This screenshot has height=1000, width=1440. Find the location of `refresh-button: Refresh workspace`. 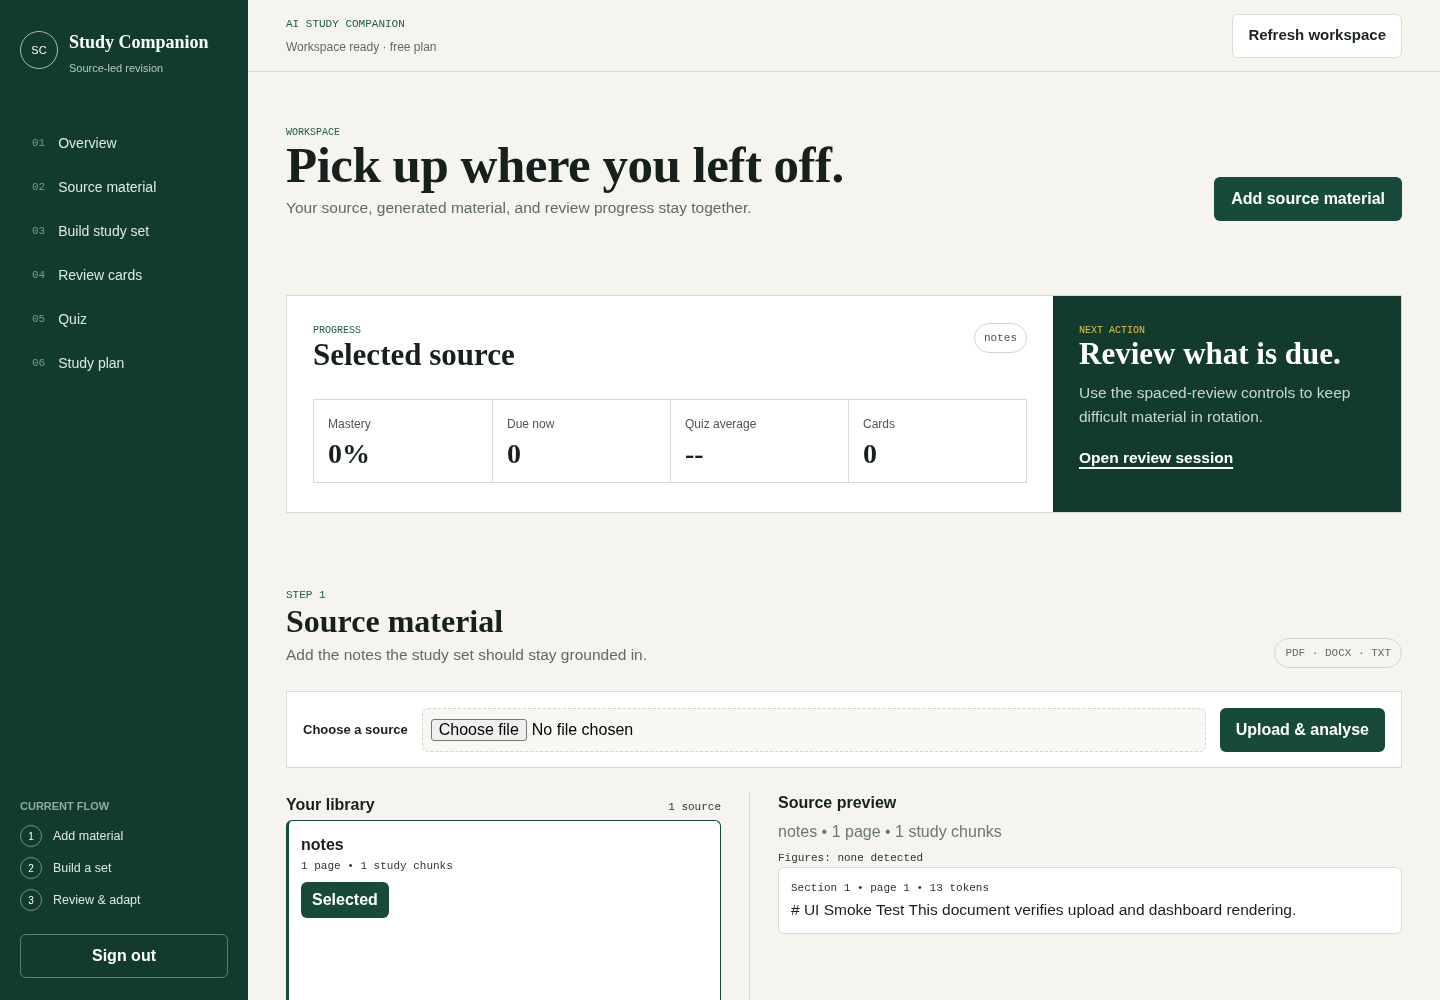

refresh-button: Refresh workspace is located at coordinates (1317, 35).